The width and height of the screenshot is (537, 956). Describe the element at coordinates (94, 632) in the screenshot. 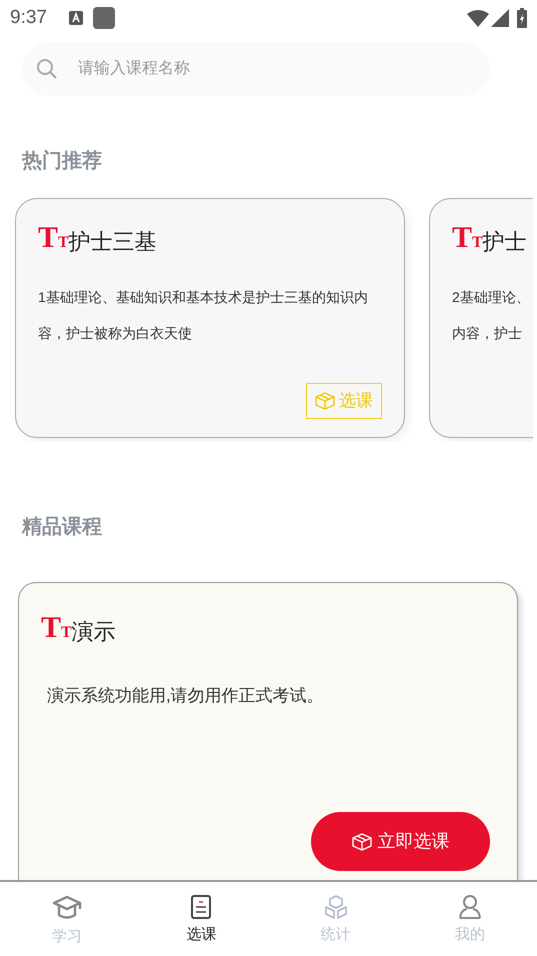

I see `course-title: 演示` at that location.